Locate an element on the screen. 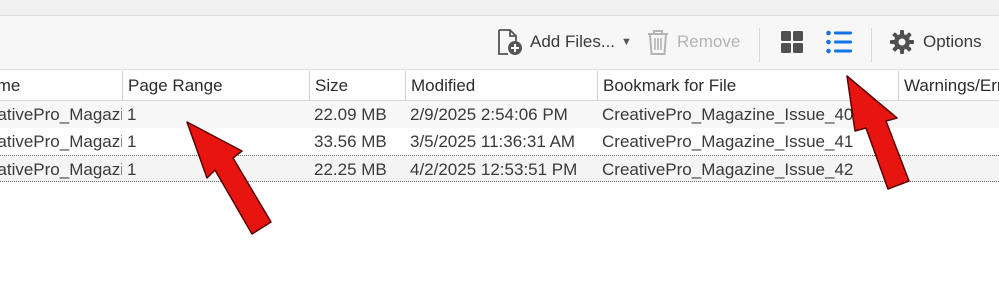  column-header-warnings: Warnings/Errors is located at coordinates (948, 86).